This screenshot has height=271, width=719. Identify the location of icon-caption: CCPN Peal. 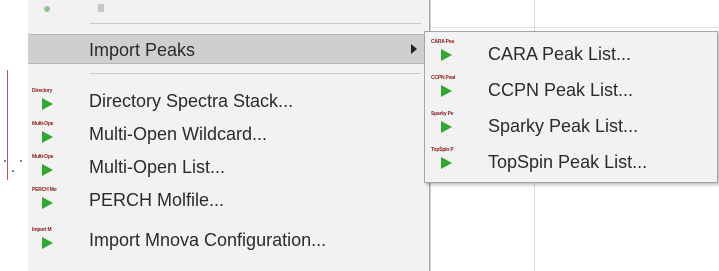
(443, 78).